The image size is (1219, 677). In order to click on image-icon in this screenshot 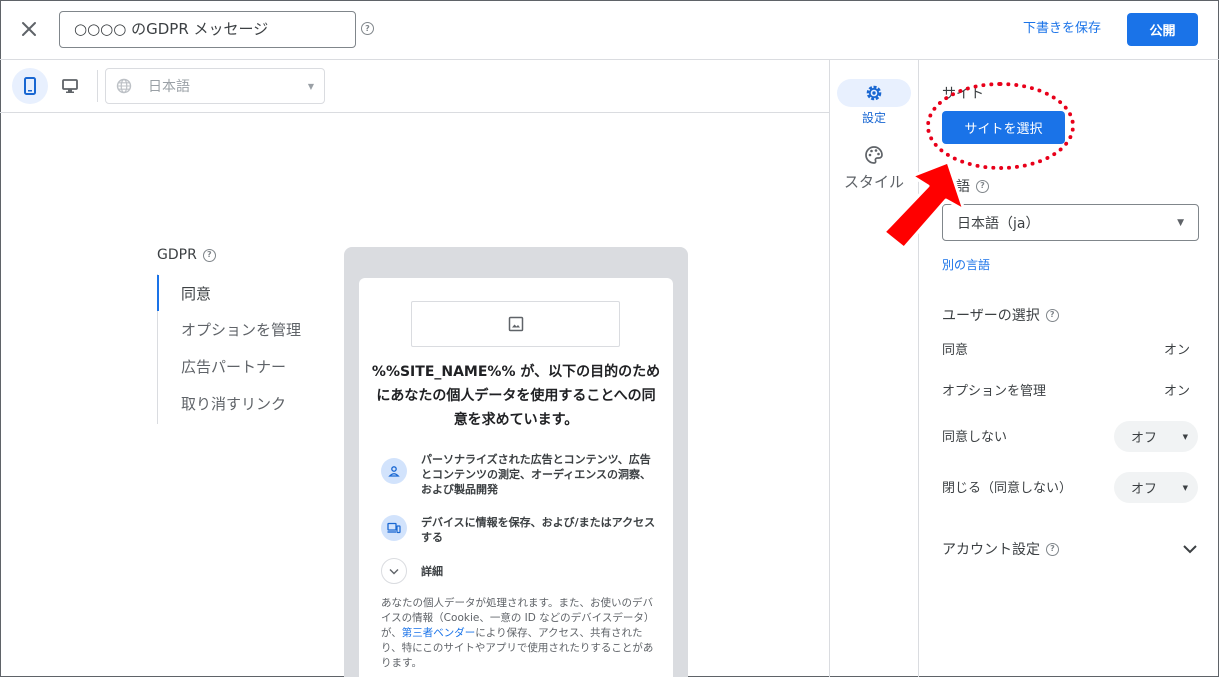, I will do `click(515, 324)`.